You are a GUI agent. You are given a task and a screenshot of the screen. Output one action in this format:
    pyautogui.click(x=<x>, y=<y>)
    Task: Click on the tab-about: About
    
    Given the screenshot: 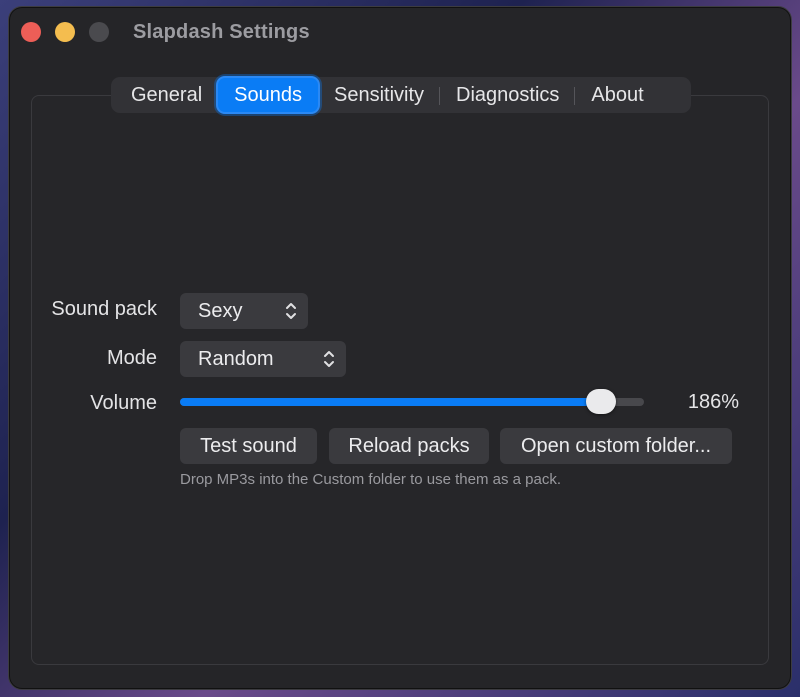 What is the action you would take?
    pyautogui.click(x=617, y=95)
    